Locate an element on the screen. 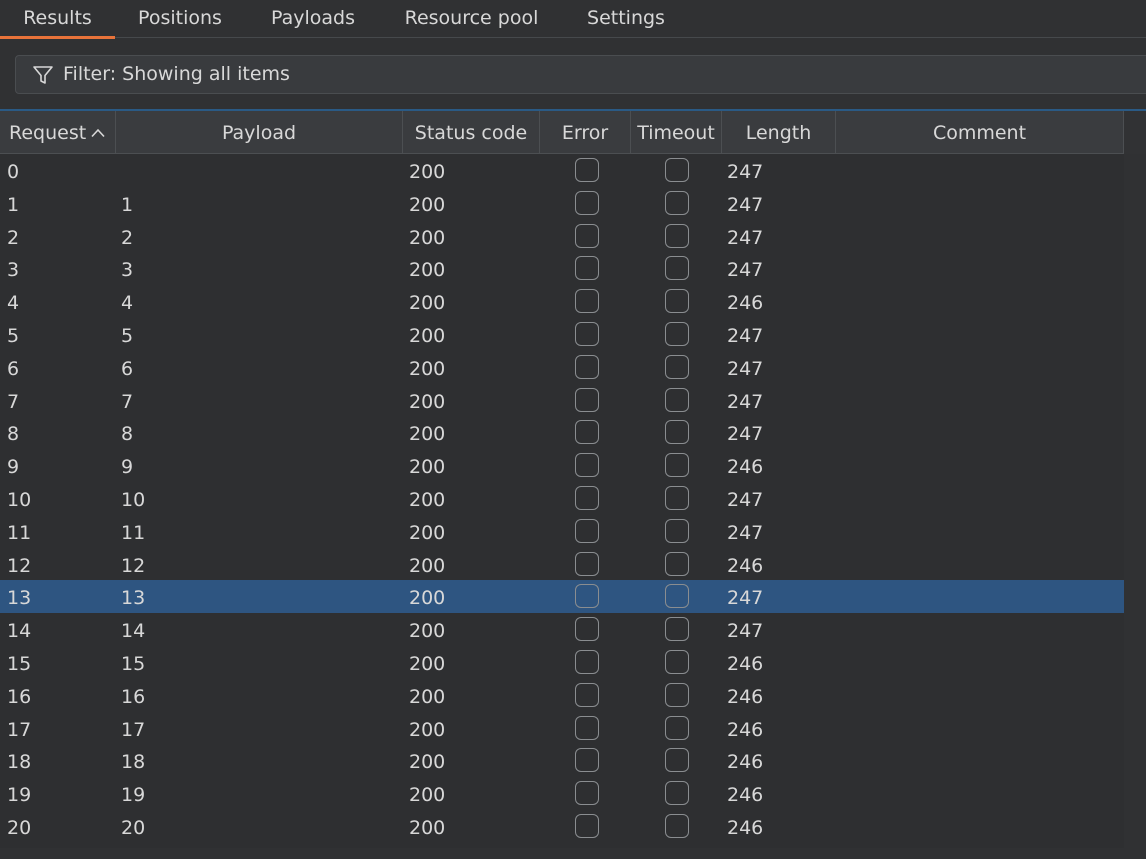 This screenshot has height=859, width=1146. table-row: 15 15 200 246 is located at coordinates (562, 662).